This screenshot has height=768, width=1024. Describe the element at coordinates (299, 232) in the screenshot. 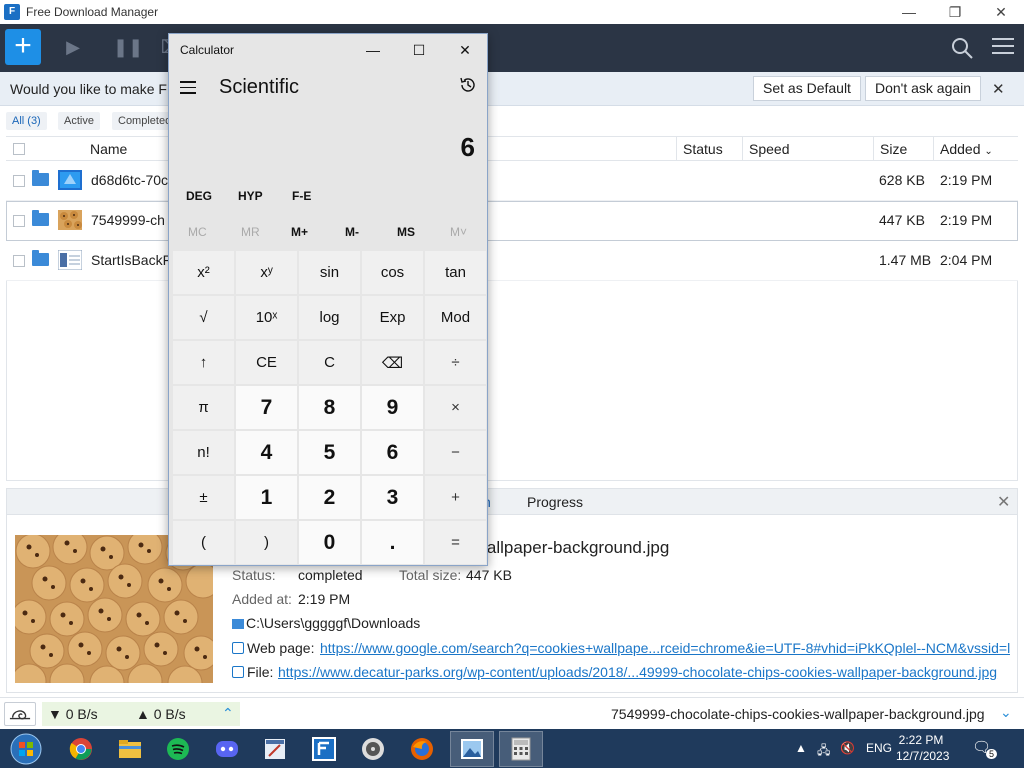

I see `m-plus-button: M+` at that location.